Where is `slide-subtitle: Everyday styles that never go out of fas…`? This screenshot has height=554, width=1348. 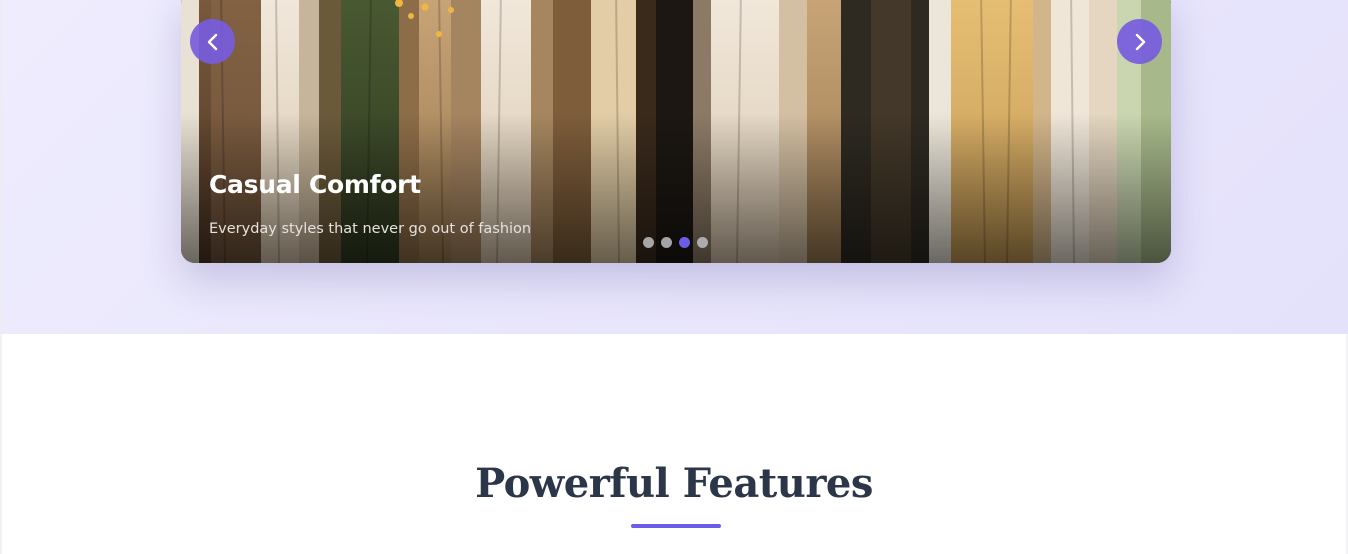
slide-subtitle: Everyday styles that never go out of fas… is located at coordinates (370, 229).